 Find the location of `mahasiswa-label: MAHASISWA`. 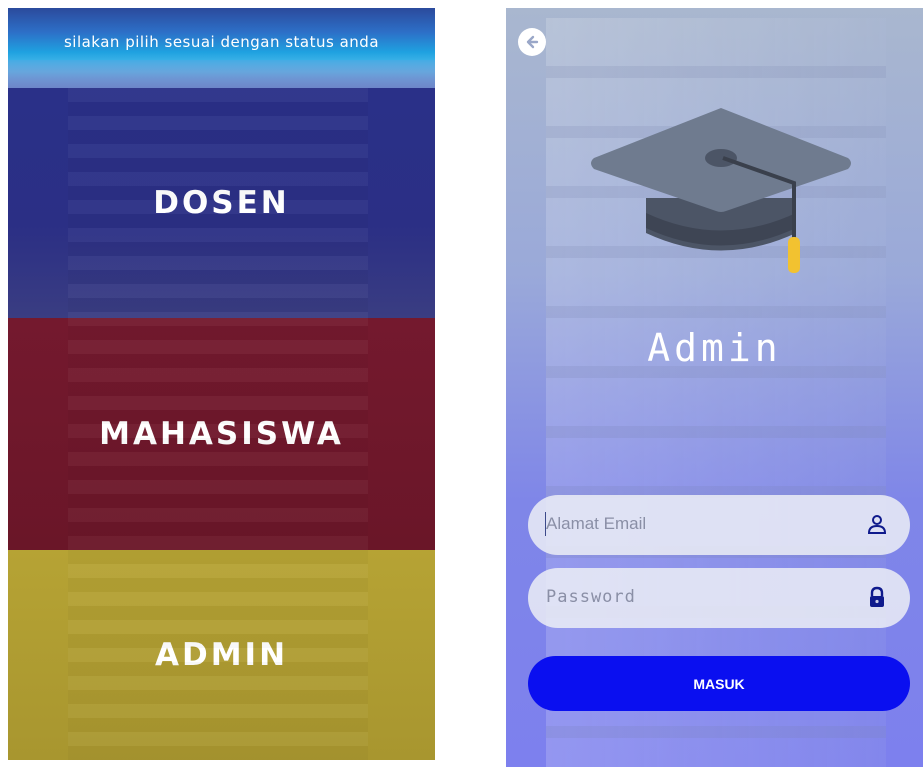

mahasiswa-label: MAHASISWA is located at coordinates (221, 434).